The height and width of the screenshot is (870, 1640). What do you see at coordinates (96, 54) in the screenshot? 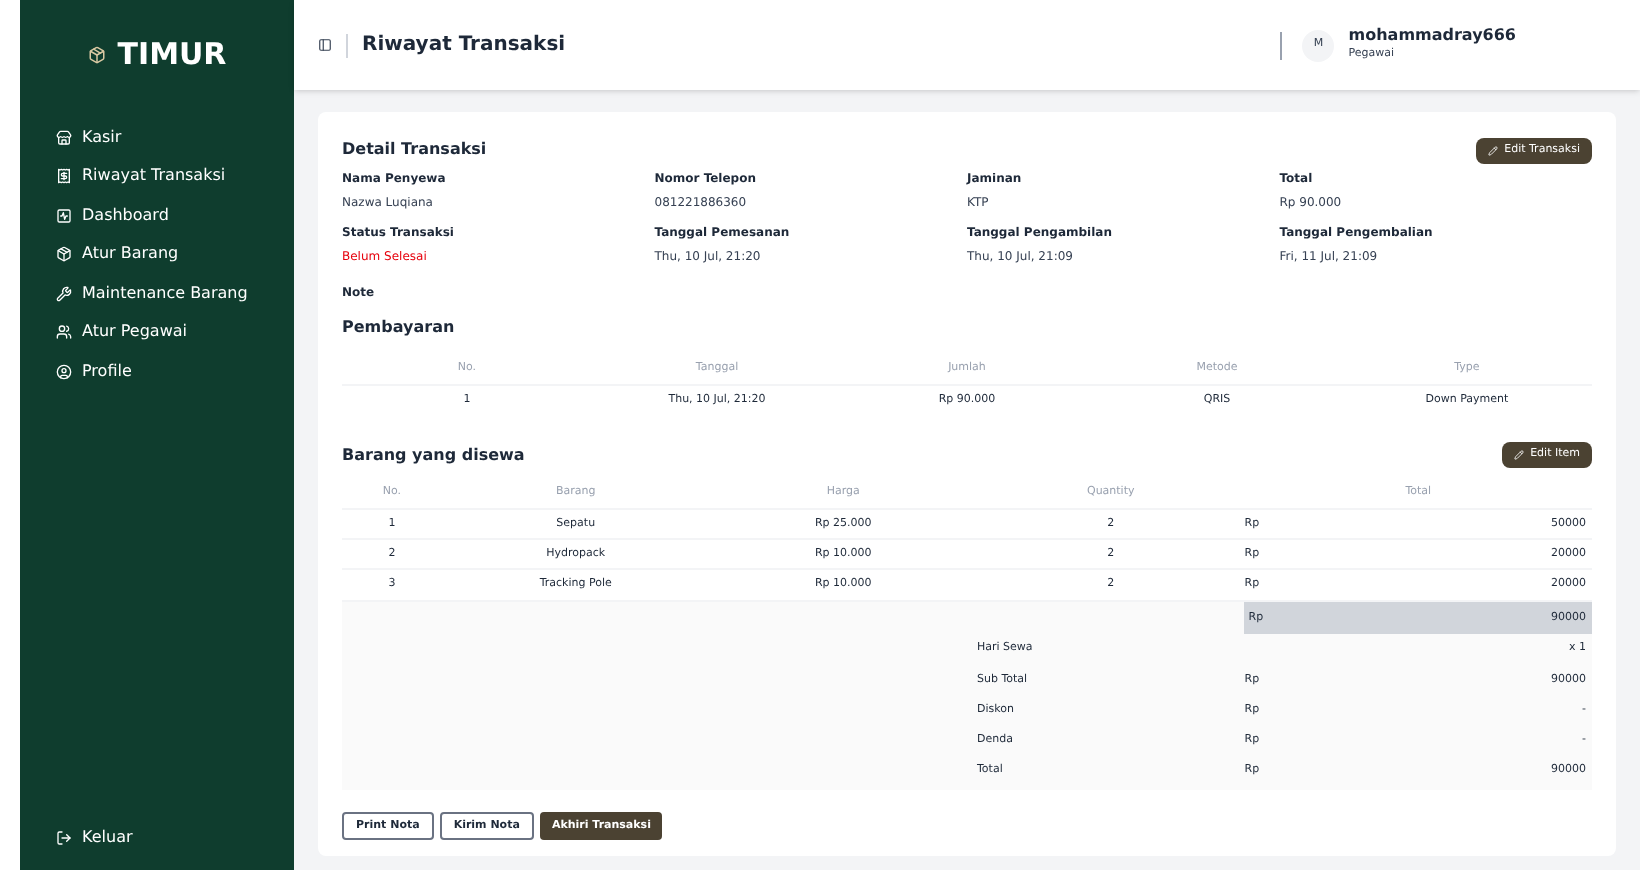
I see `logo-icon` at bounding box center [96, 54].